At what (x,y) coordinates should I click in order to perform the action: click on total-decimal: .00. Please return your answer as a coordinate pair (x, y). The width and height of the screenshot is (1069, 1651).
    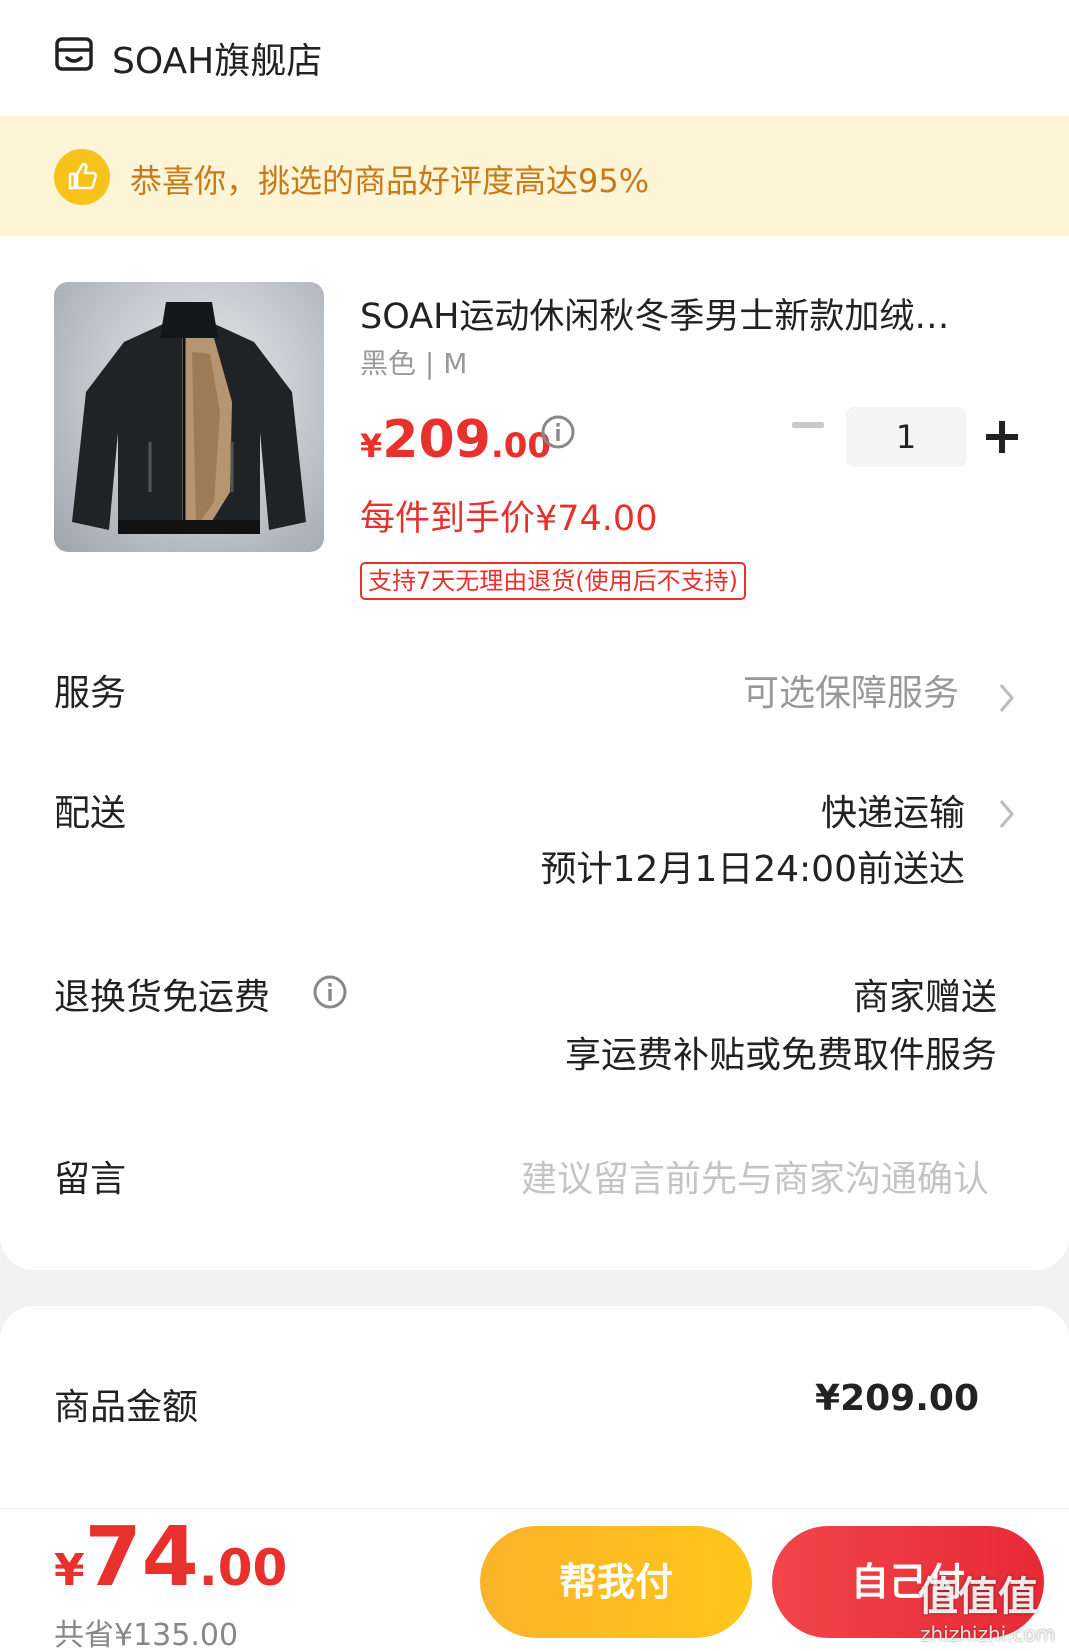
    Looking at the image, I should click on (243, 1568).